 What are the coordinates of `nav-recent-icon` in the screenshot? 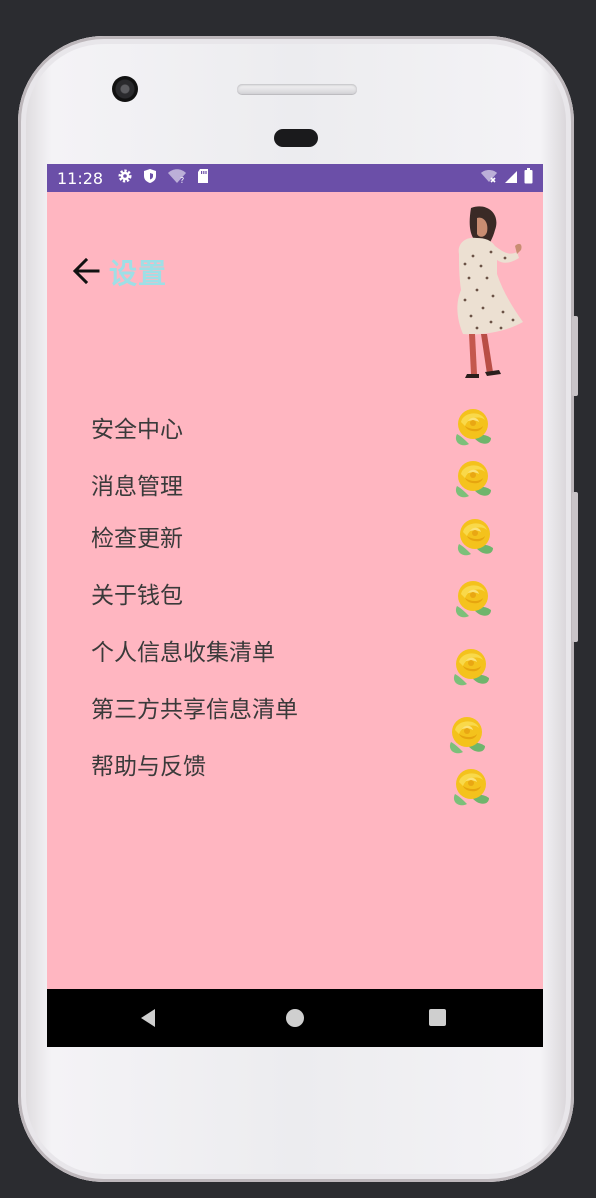 It's located at (437, 1017).